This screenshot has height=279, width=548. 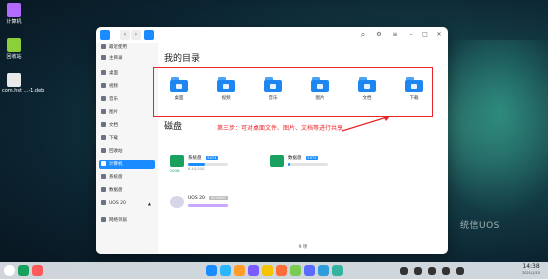 I want to click on sidebar-item-data-disk: 数据盘, so click(x=127, y=190).